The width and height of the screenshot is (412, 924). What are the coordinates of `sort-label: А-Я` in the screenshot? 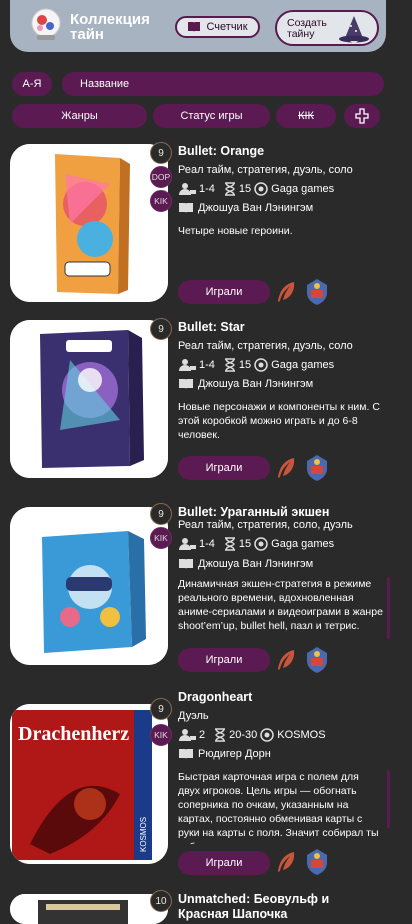 It's located at (32, 84).